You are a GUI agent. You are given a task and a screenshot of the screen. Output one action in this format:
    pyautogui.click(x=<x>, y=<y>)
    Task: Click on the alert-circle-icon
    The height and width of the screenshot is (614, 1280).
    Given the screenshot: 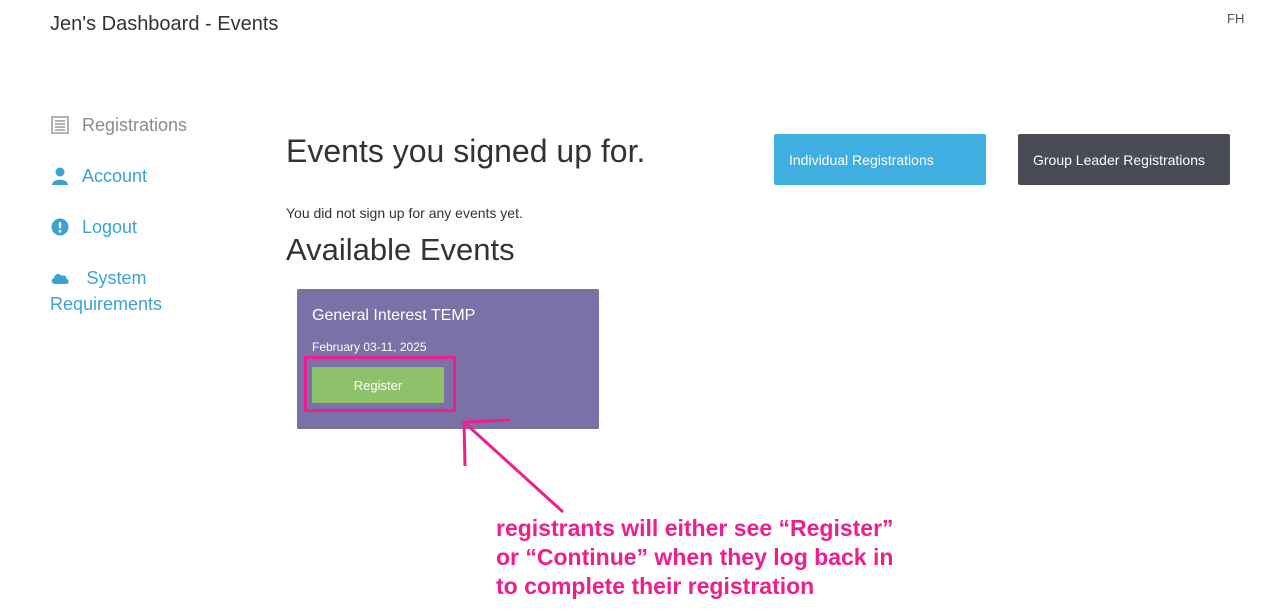 What is the action you would take?
    pyautogui.click(x=60, y=227)
    